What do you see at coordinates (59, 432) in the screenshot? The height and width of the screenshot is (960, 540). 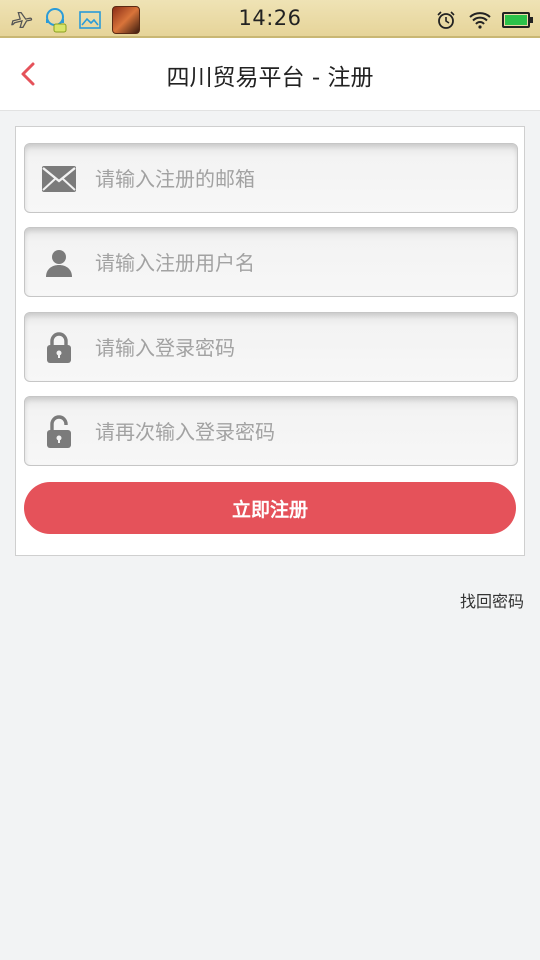 I see `lock-open-icon` at bounding box center [59, 432].